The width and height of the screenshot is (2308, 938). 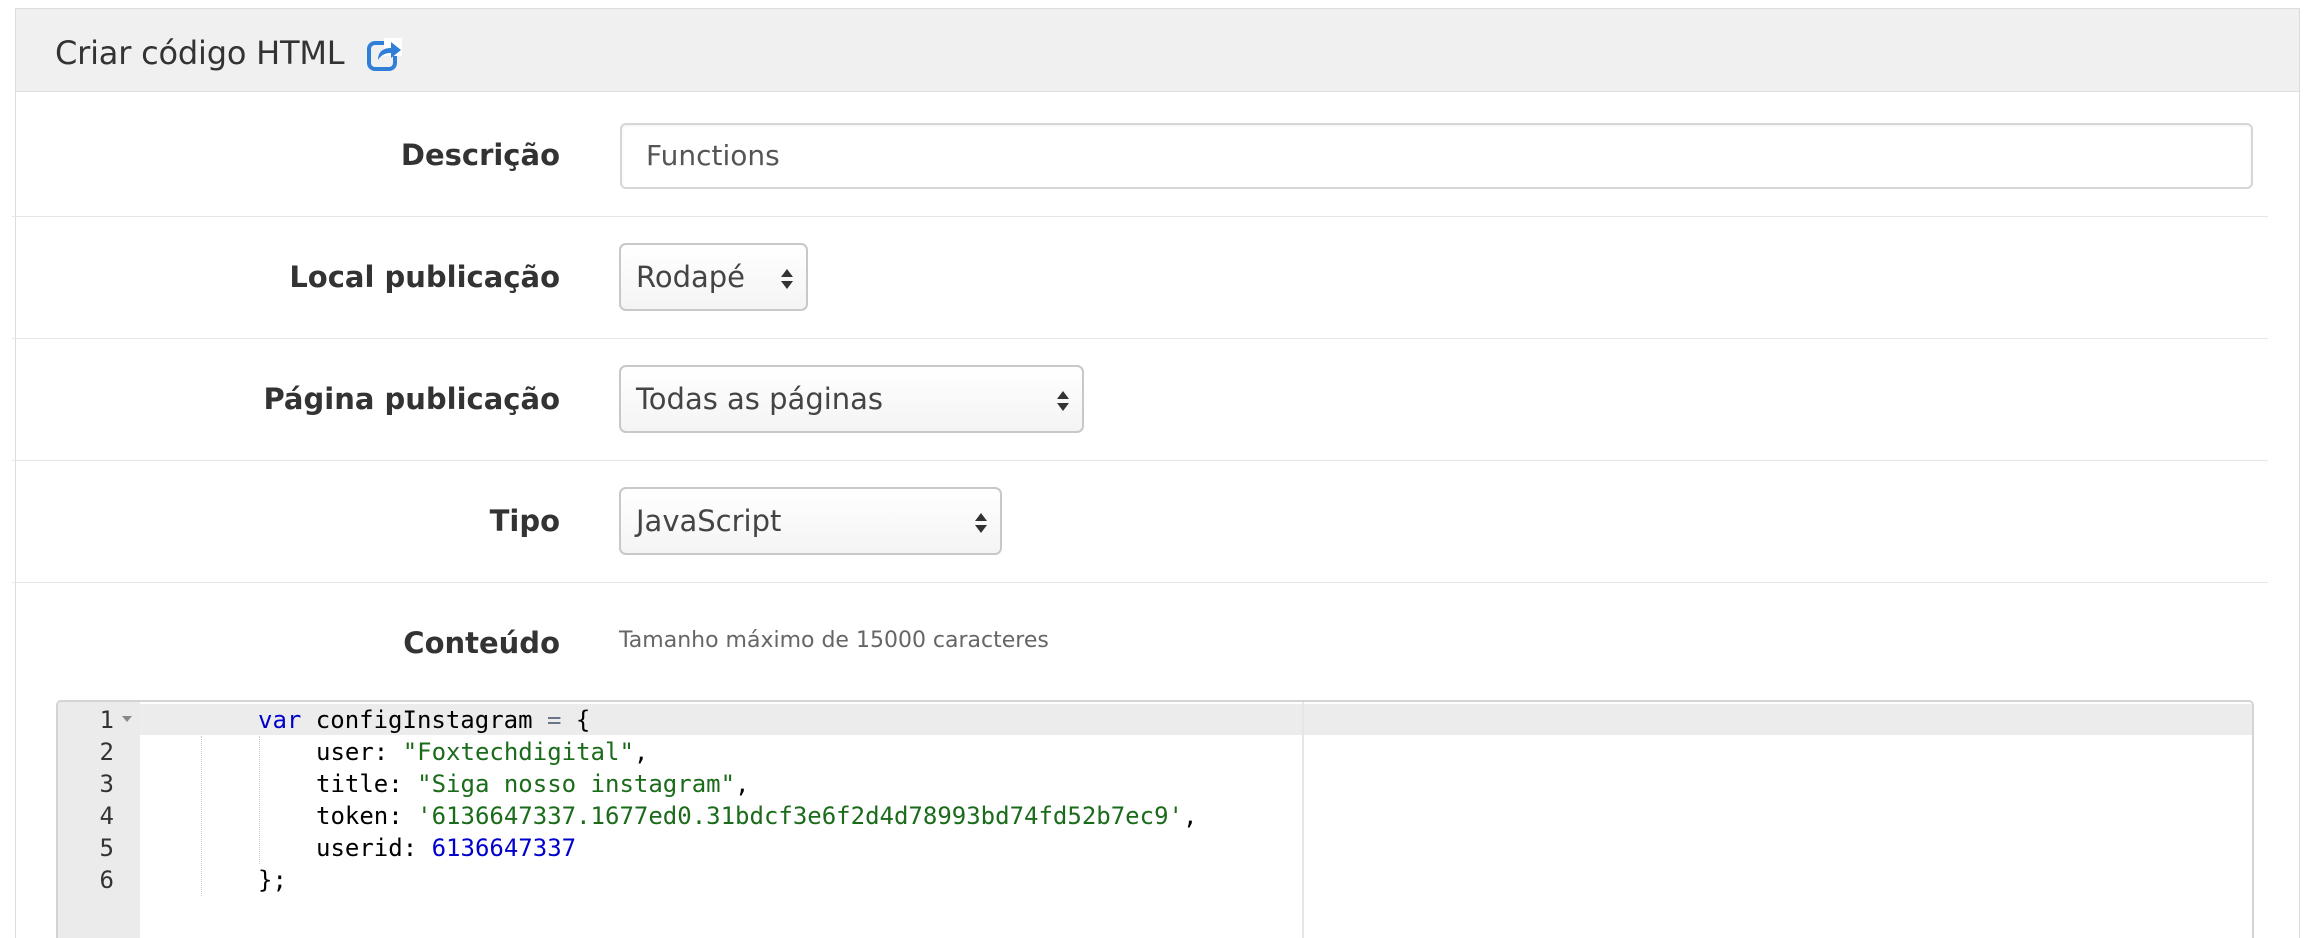 I want to click on code-number: 6136647337, so click(x=504, y=848).